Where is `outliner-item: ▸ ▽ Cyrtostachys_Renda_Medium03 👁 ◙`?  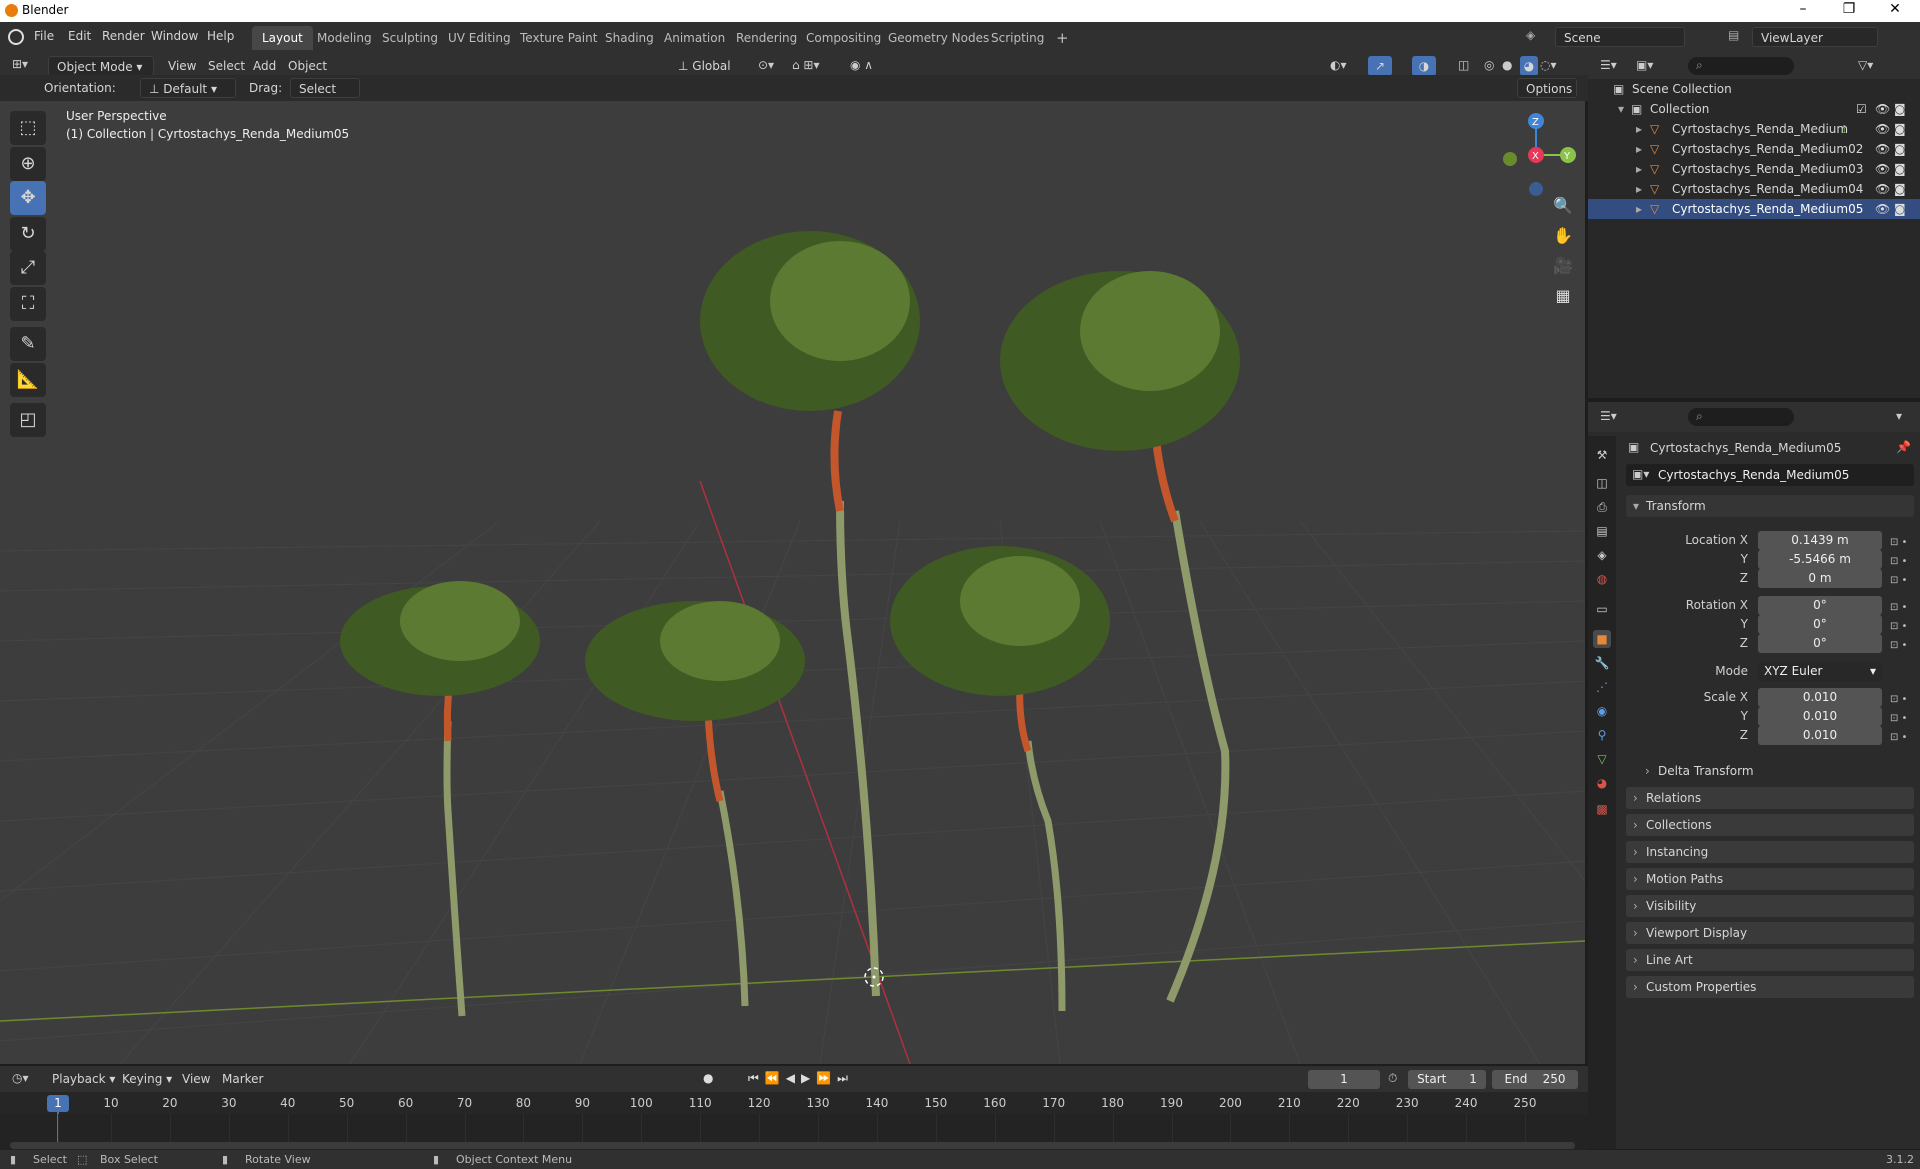
outliner-item: ▸ ▽ Cyrtostachys_Renda_Medium03 👁 ◙ is located at coordinates (1754, 169).